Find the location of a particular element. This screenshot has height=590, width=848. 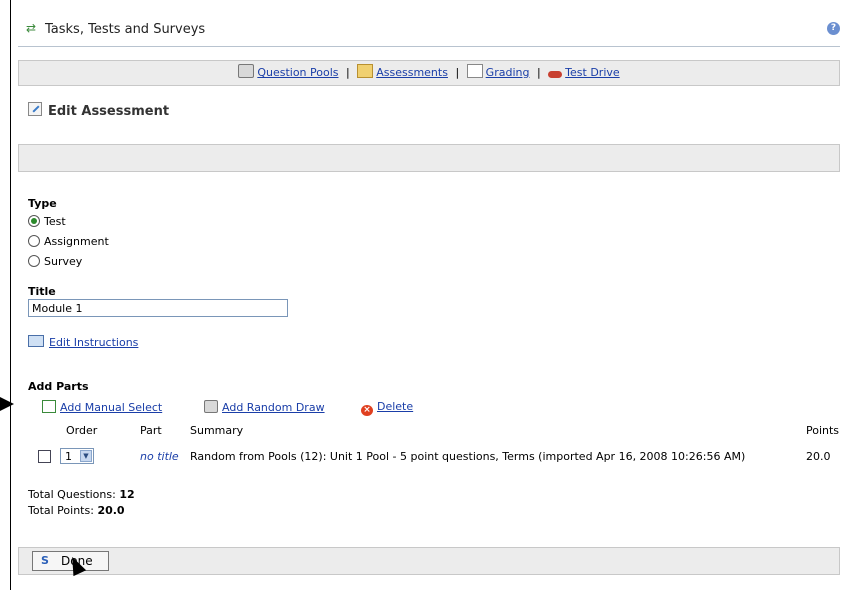

delete-x-icon: × is located at coordinates (367, 410).